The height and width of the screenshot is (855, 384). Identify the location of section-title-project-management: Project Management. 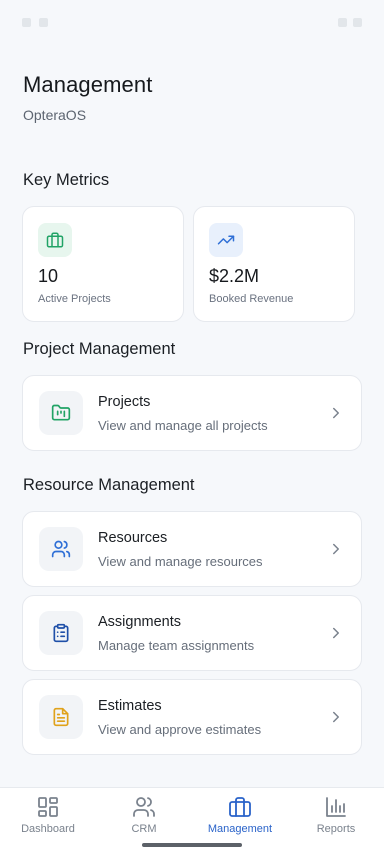
(99, 349).